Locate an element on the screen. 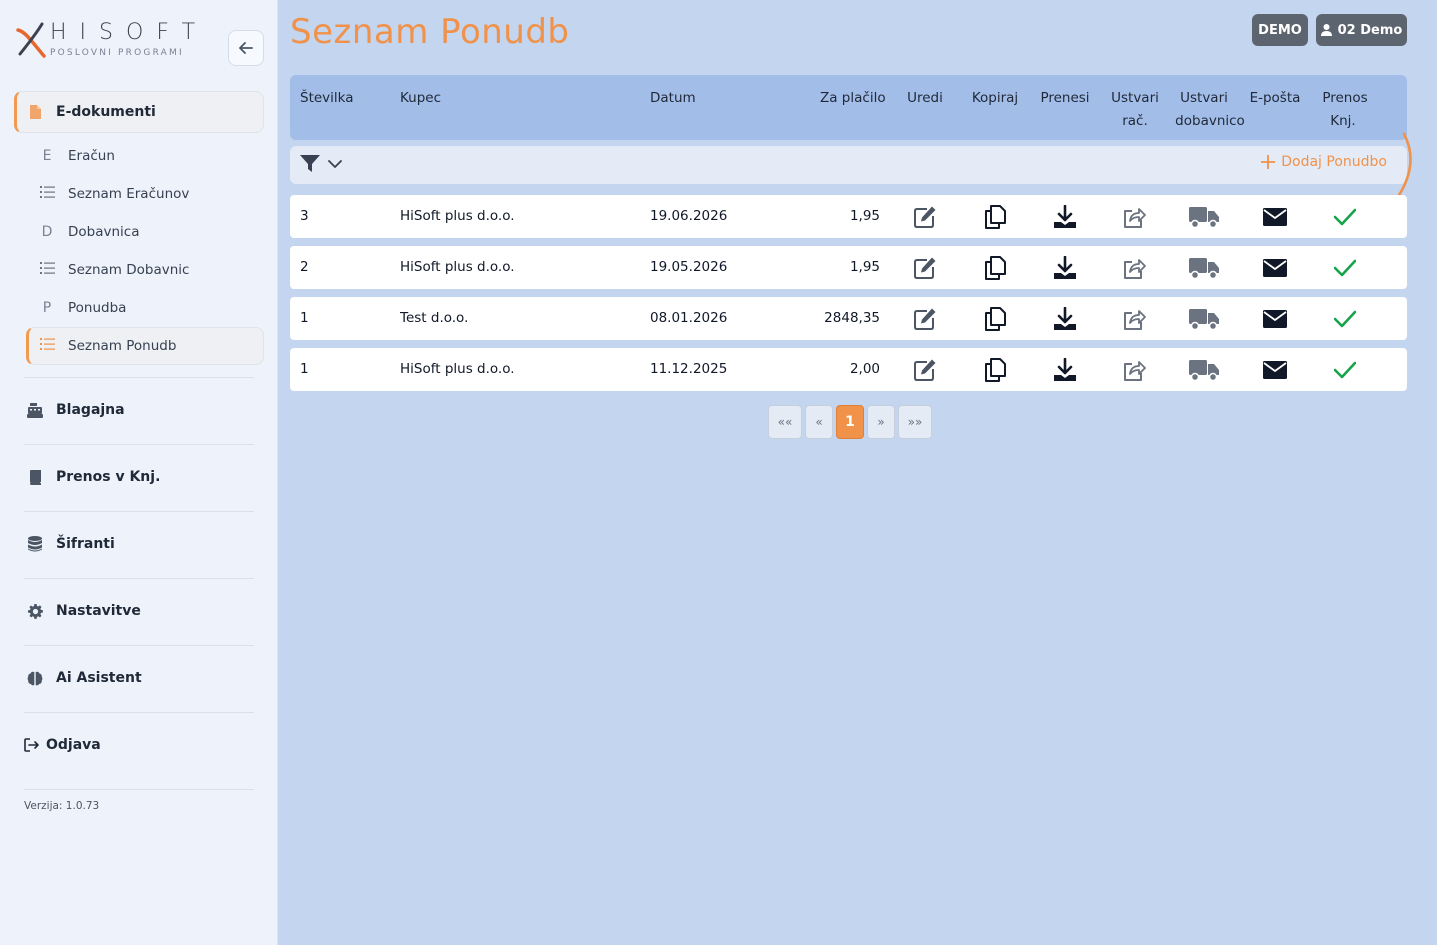  page-first-button: «« is located at coordinates (785, 422).